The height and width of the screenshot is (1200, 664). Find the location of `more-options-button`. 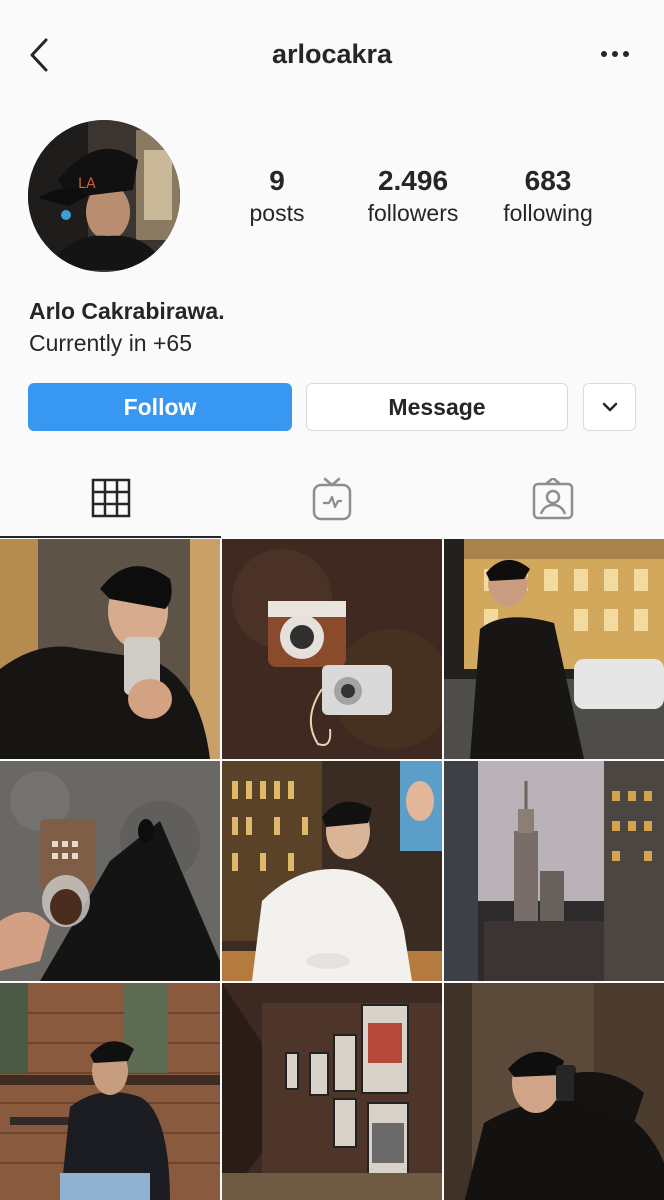

more-options-button is located at coordinates (615, 54).